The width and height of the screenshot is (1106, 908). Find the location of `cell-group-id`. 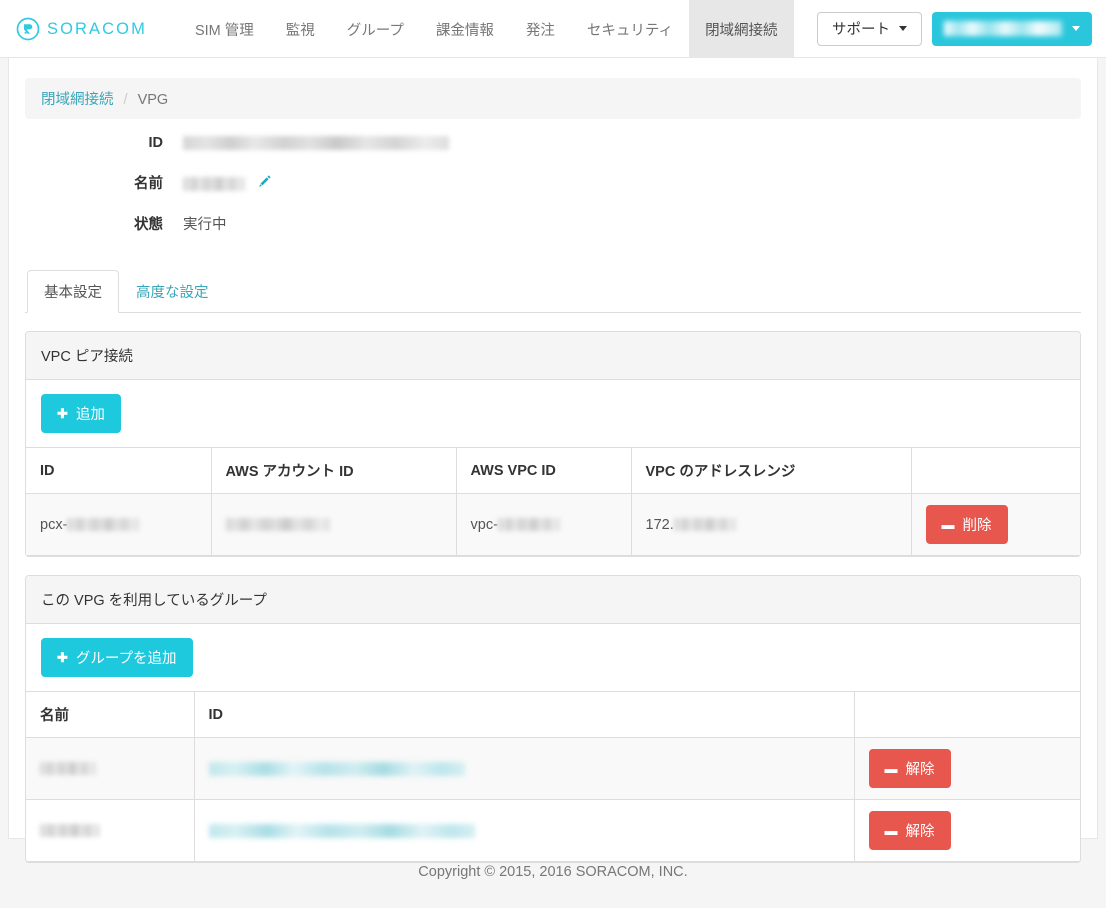

cell-group-id is located at coordinates (523, 769).